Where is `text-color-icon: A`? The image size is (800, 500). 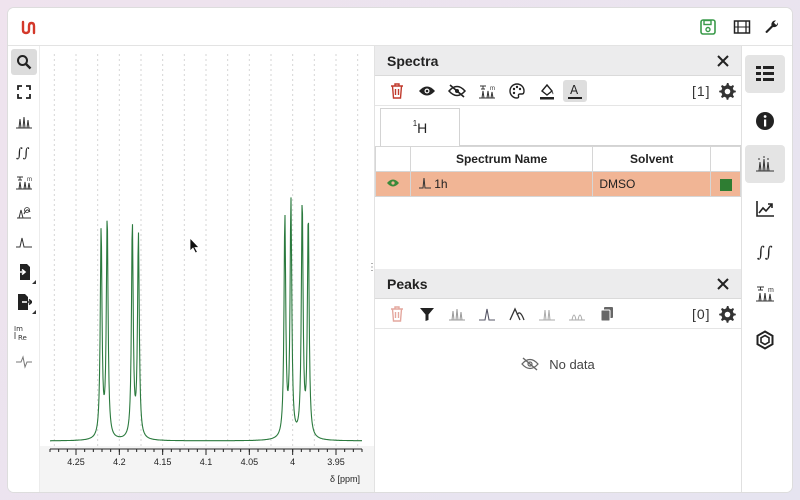 text-color-icon: A is located at coordinates (575, 91).